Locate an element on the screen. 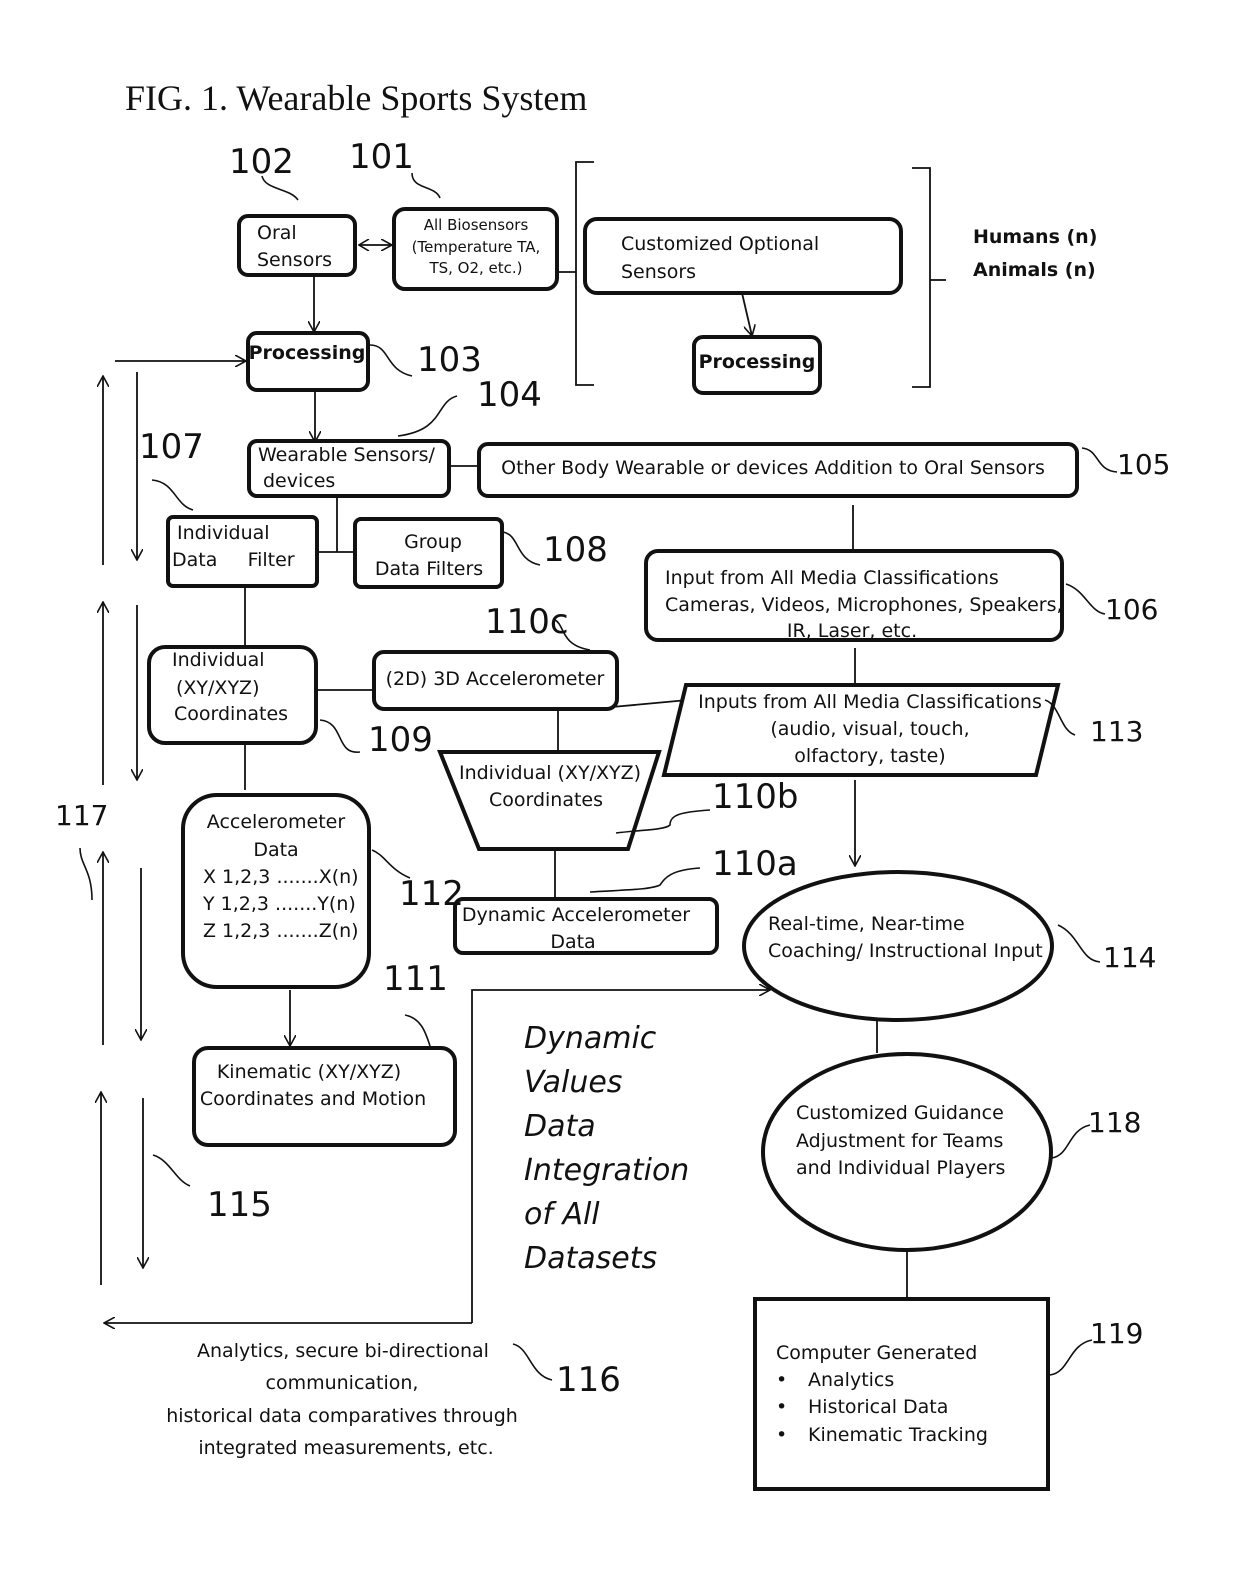  kinematic-line-1: Kinematic (XY/XYZ) is located at coordinates (309, 1072).